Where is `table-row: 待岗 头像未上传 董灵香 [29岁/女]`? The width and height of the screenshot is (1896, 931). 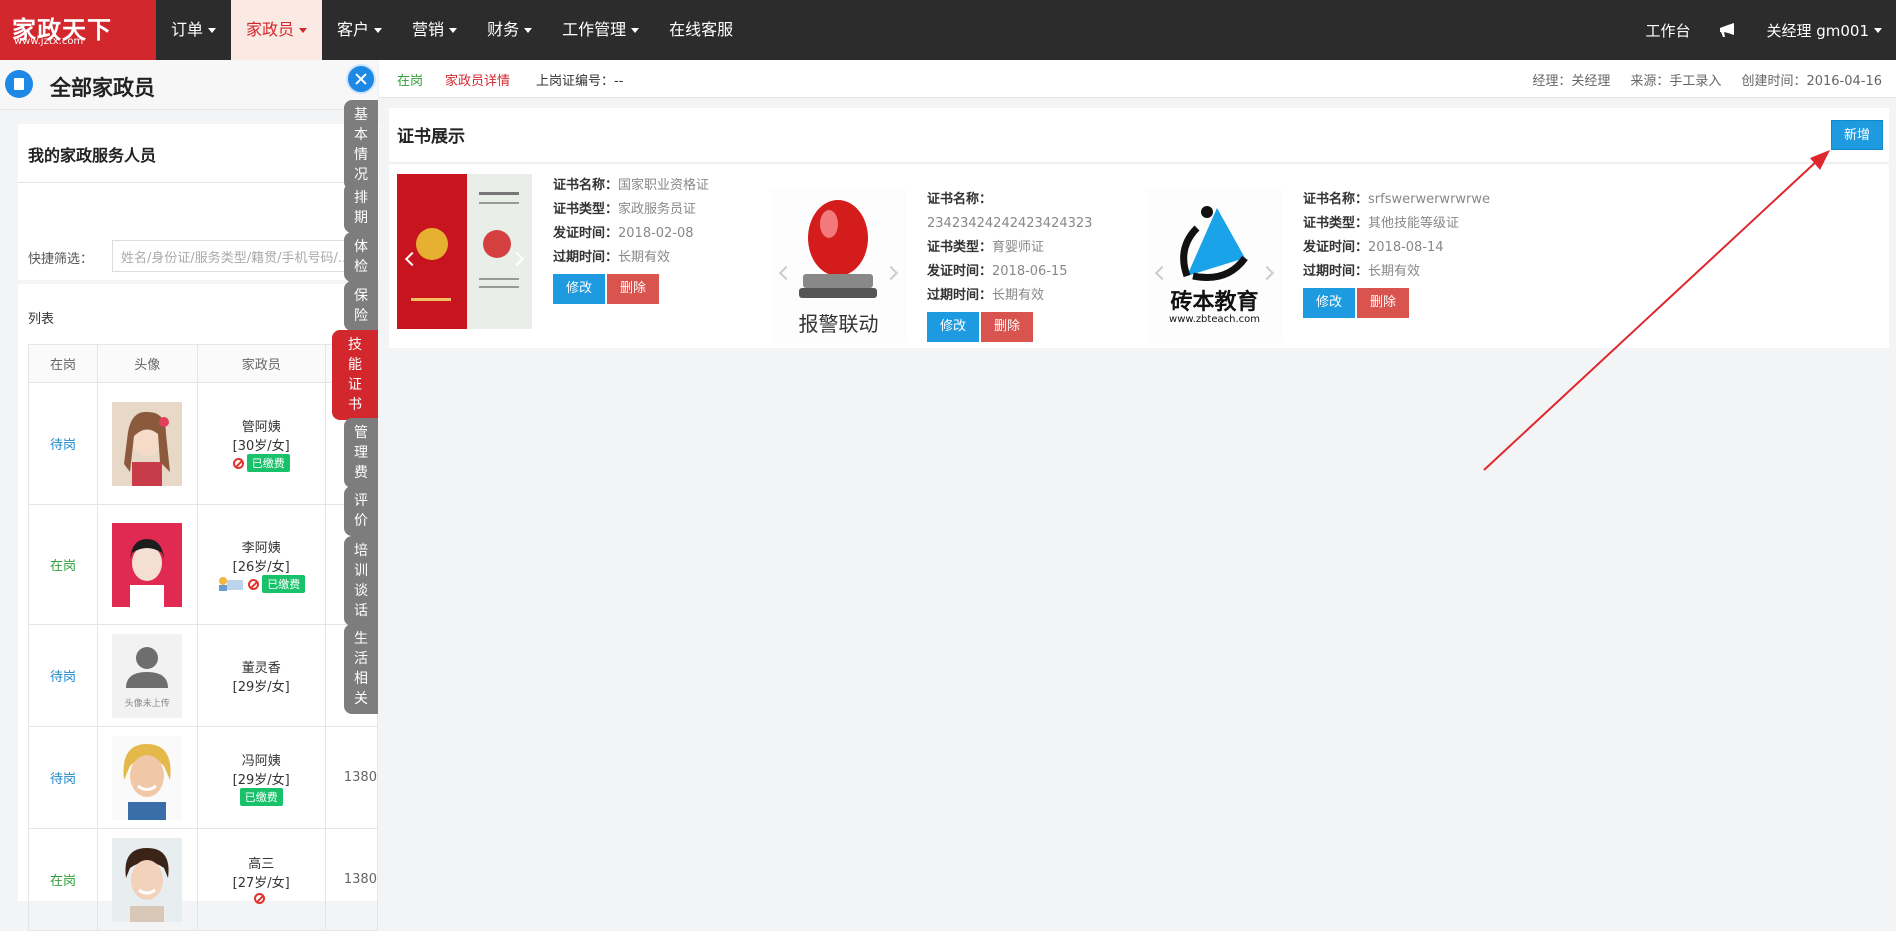
table-row: 待岗 头像未上传 董灵香 [29岁/女] is located at coordinates (203, 675).